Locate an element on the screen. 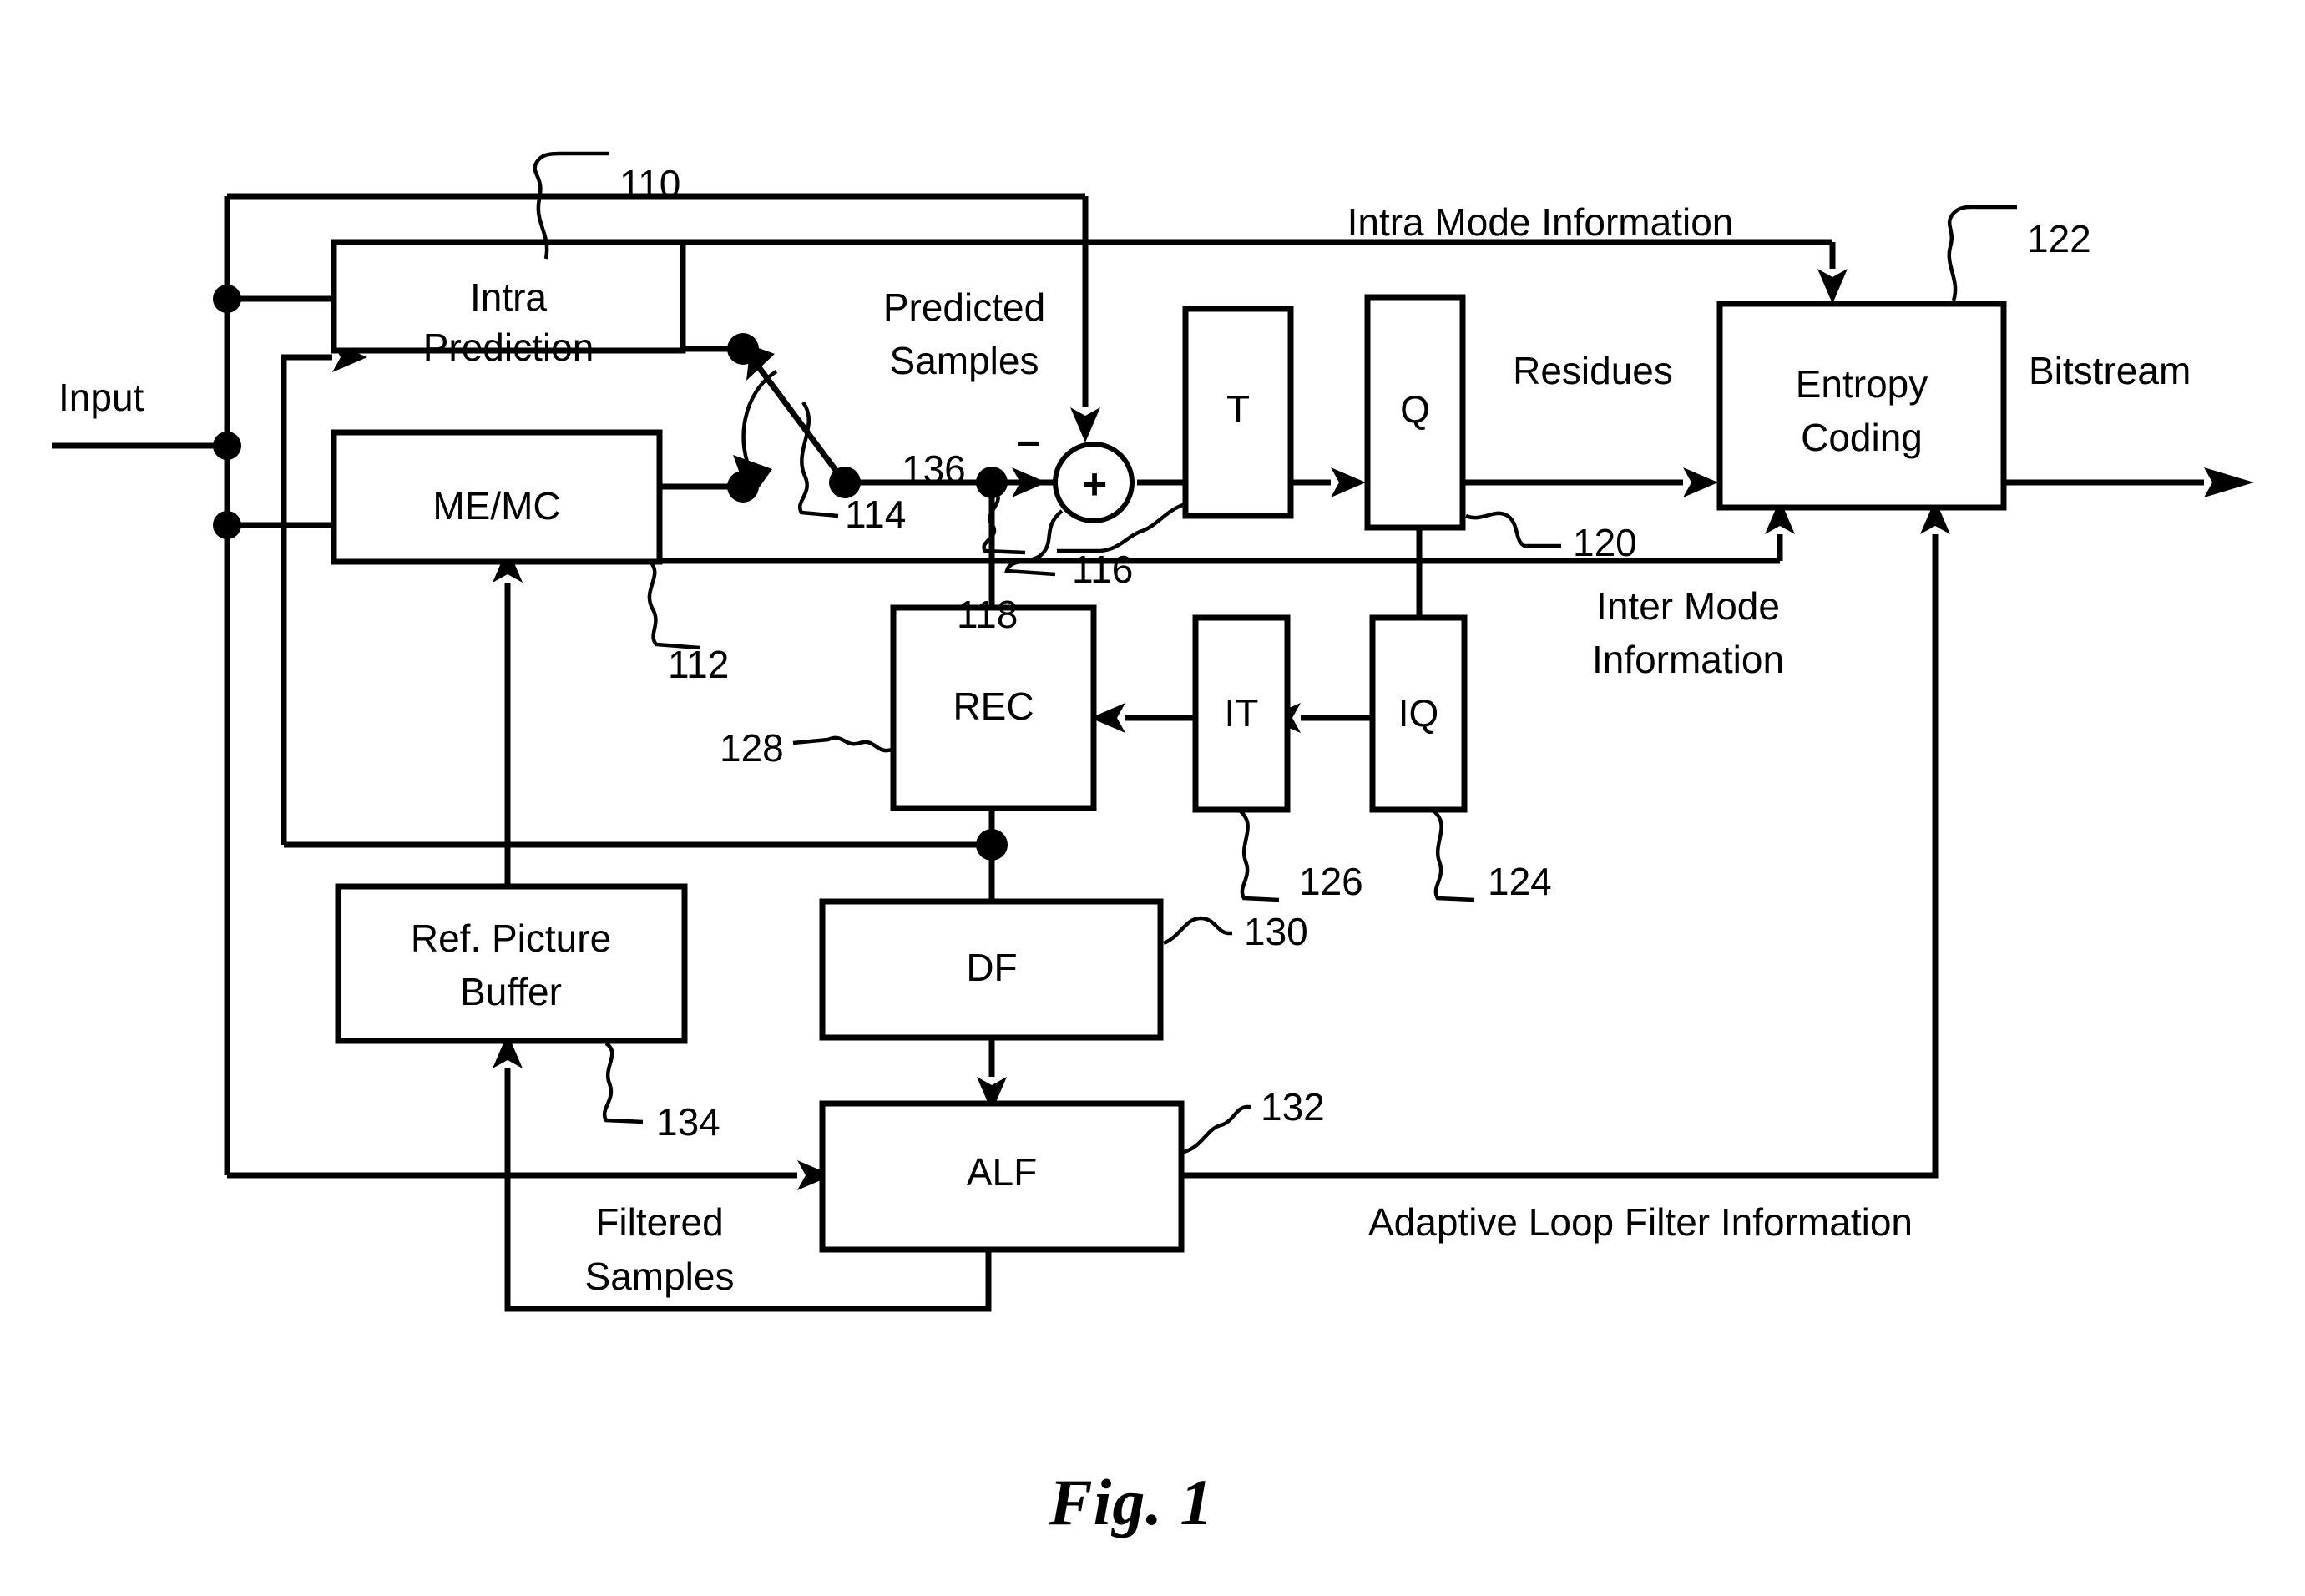 This screenshot has width=2305, height=1596. block-label-quantization: Q is located at coordinates (1415, 409).